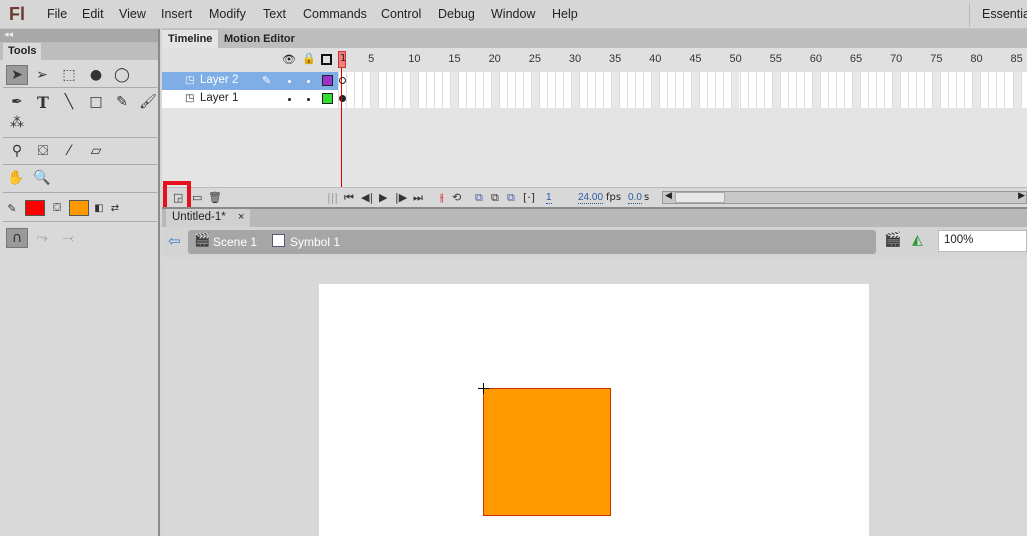  What do you see at coordinates (16, 178) in the screenshot?
I see `hand-tool: ✋` at bounding box center [16, 178].